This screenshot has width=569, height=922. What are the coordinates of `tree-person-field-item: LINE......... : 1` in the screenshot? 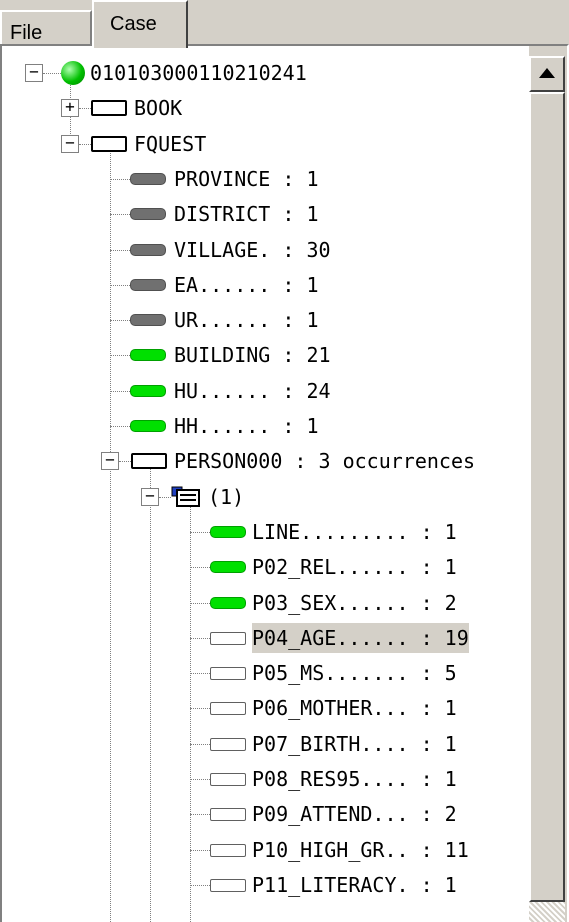 It's located at (354, 532).